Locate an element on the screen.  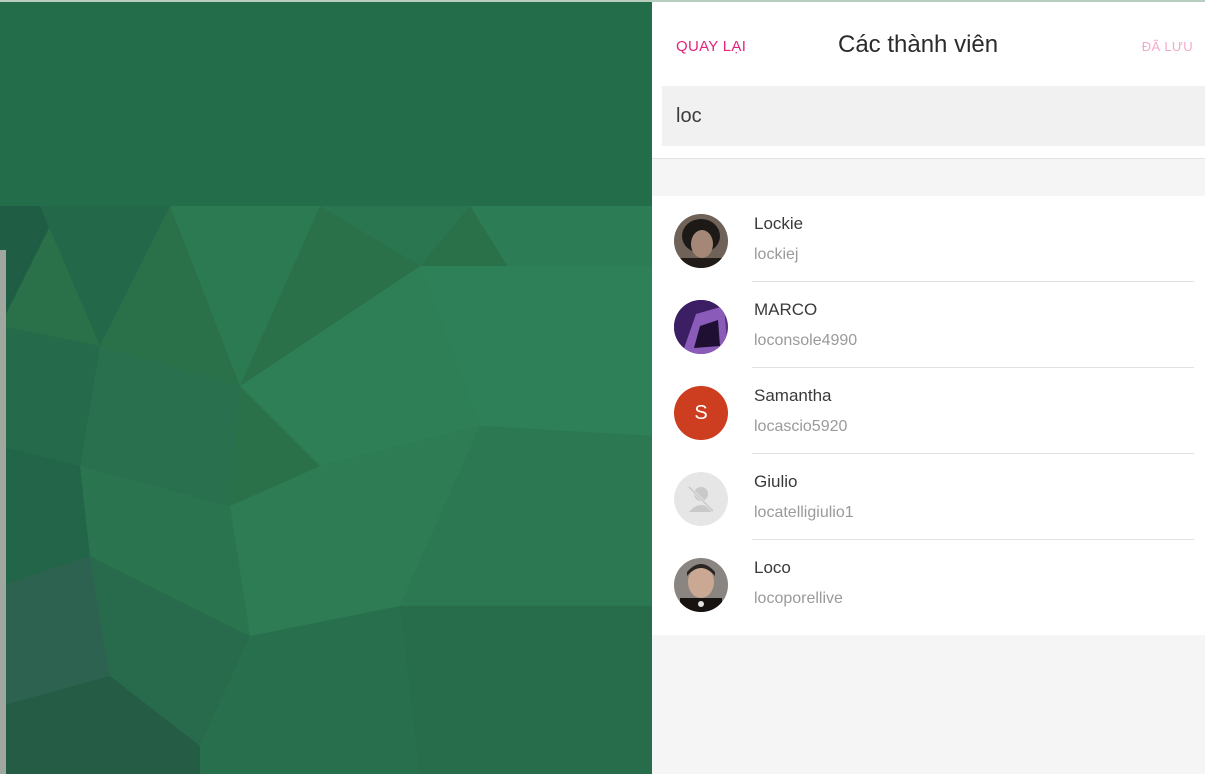
back-button: QUAY LẠI is located at coordinates (711, 46).